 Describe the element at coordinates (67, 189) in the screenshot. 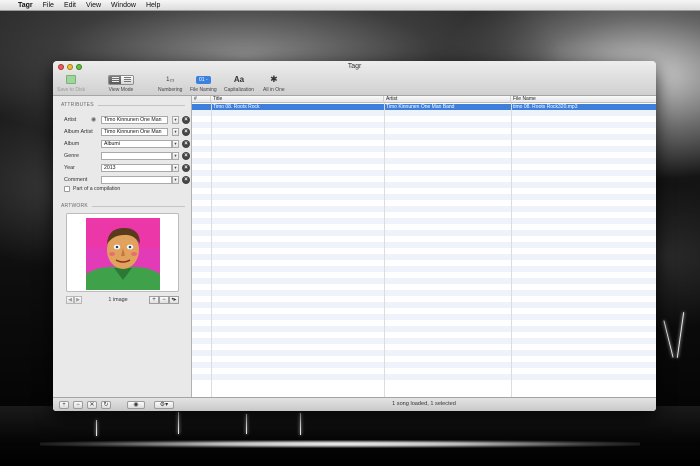

I see `compilation-checkbox` at that location.